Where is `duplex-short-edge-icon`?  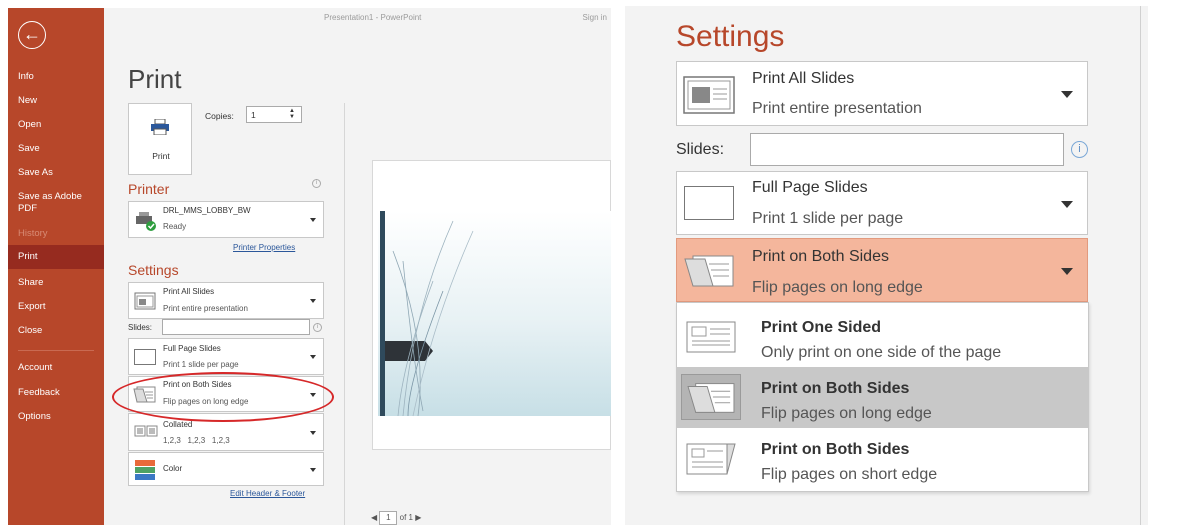
duplex-short-edge-icon is located at coordinates (711, 459).